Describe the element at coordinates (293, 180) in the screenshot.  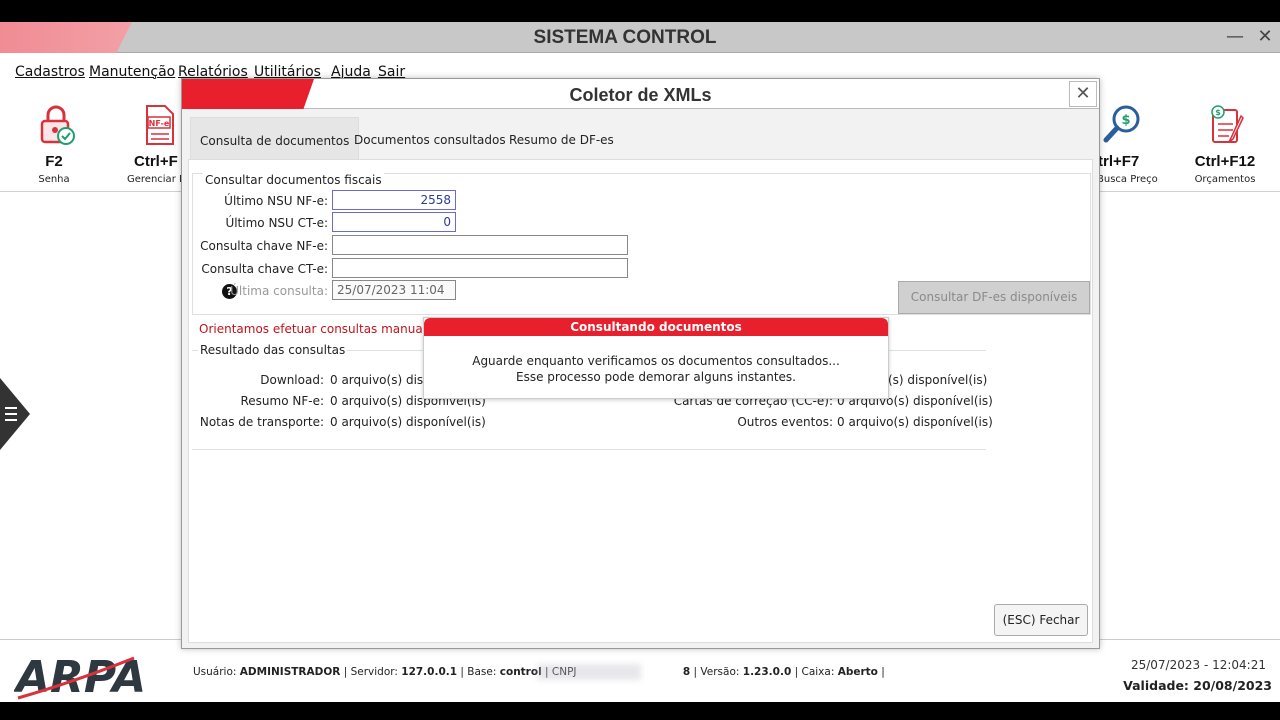
I see `group-consultar-title: Consultar documentos fiscais` at that location.